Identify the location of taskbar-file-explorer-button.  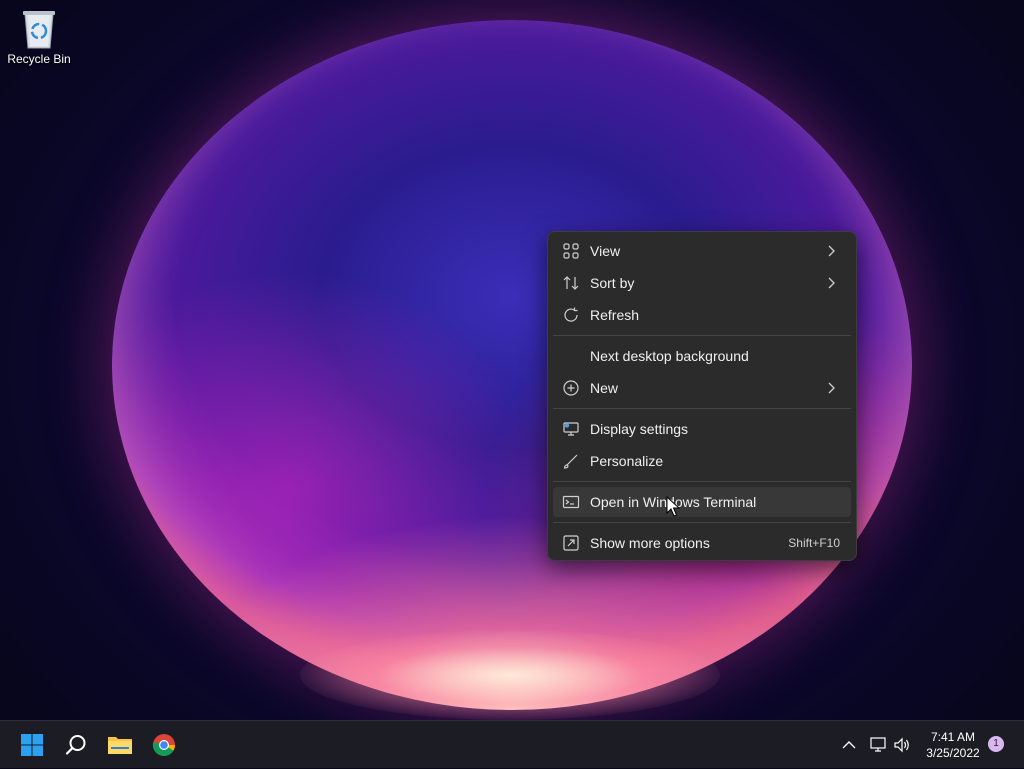
(120, 745).